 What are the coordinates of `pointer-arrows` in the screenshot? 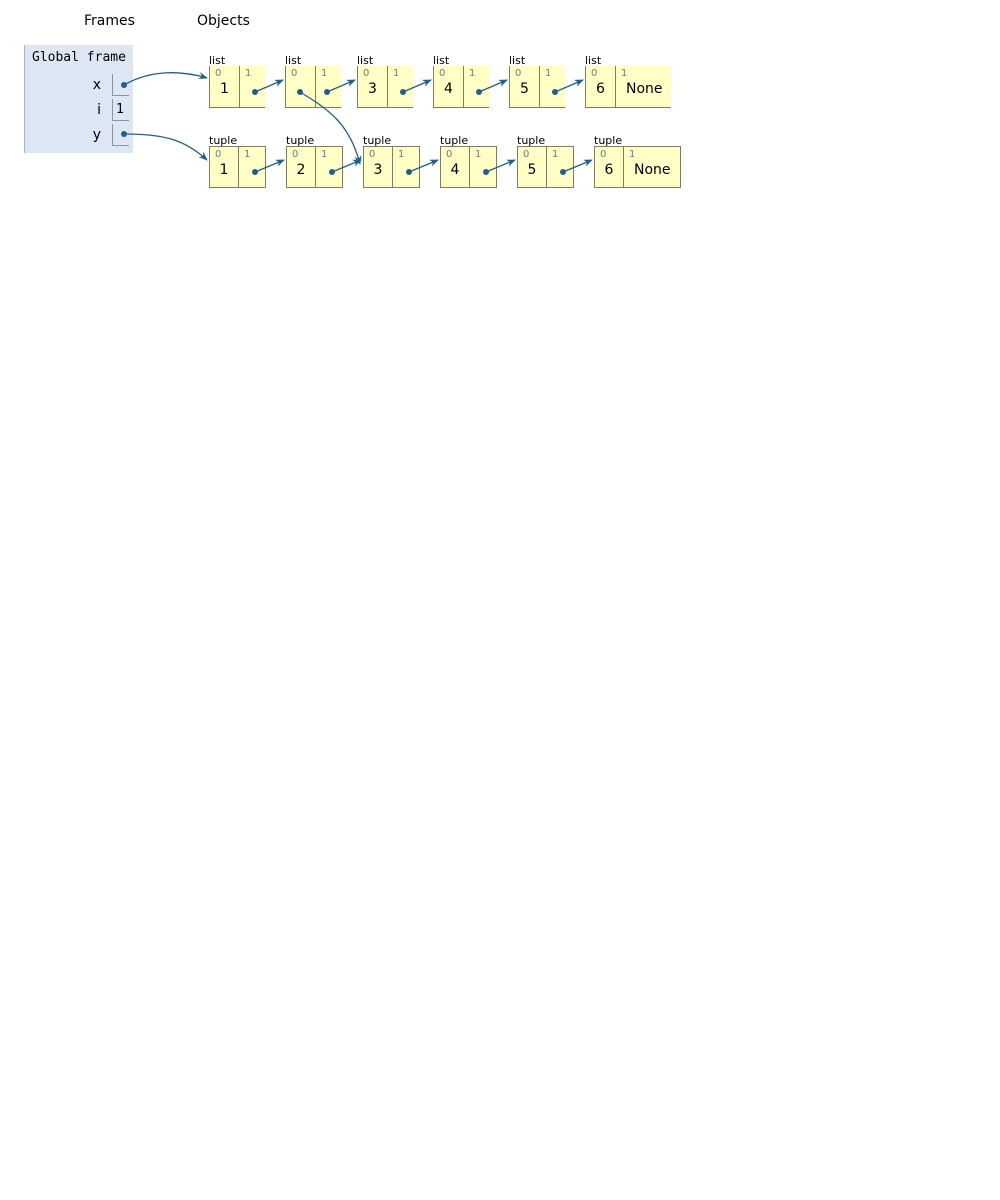 It's located at (357, 123).